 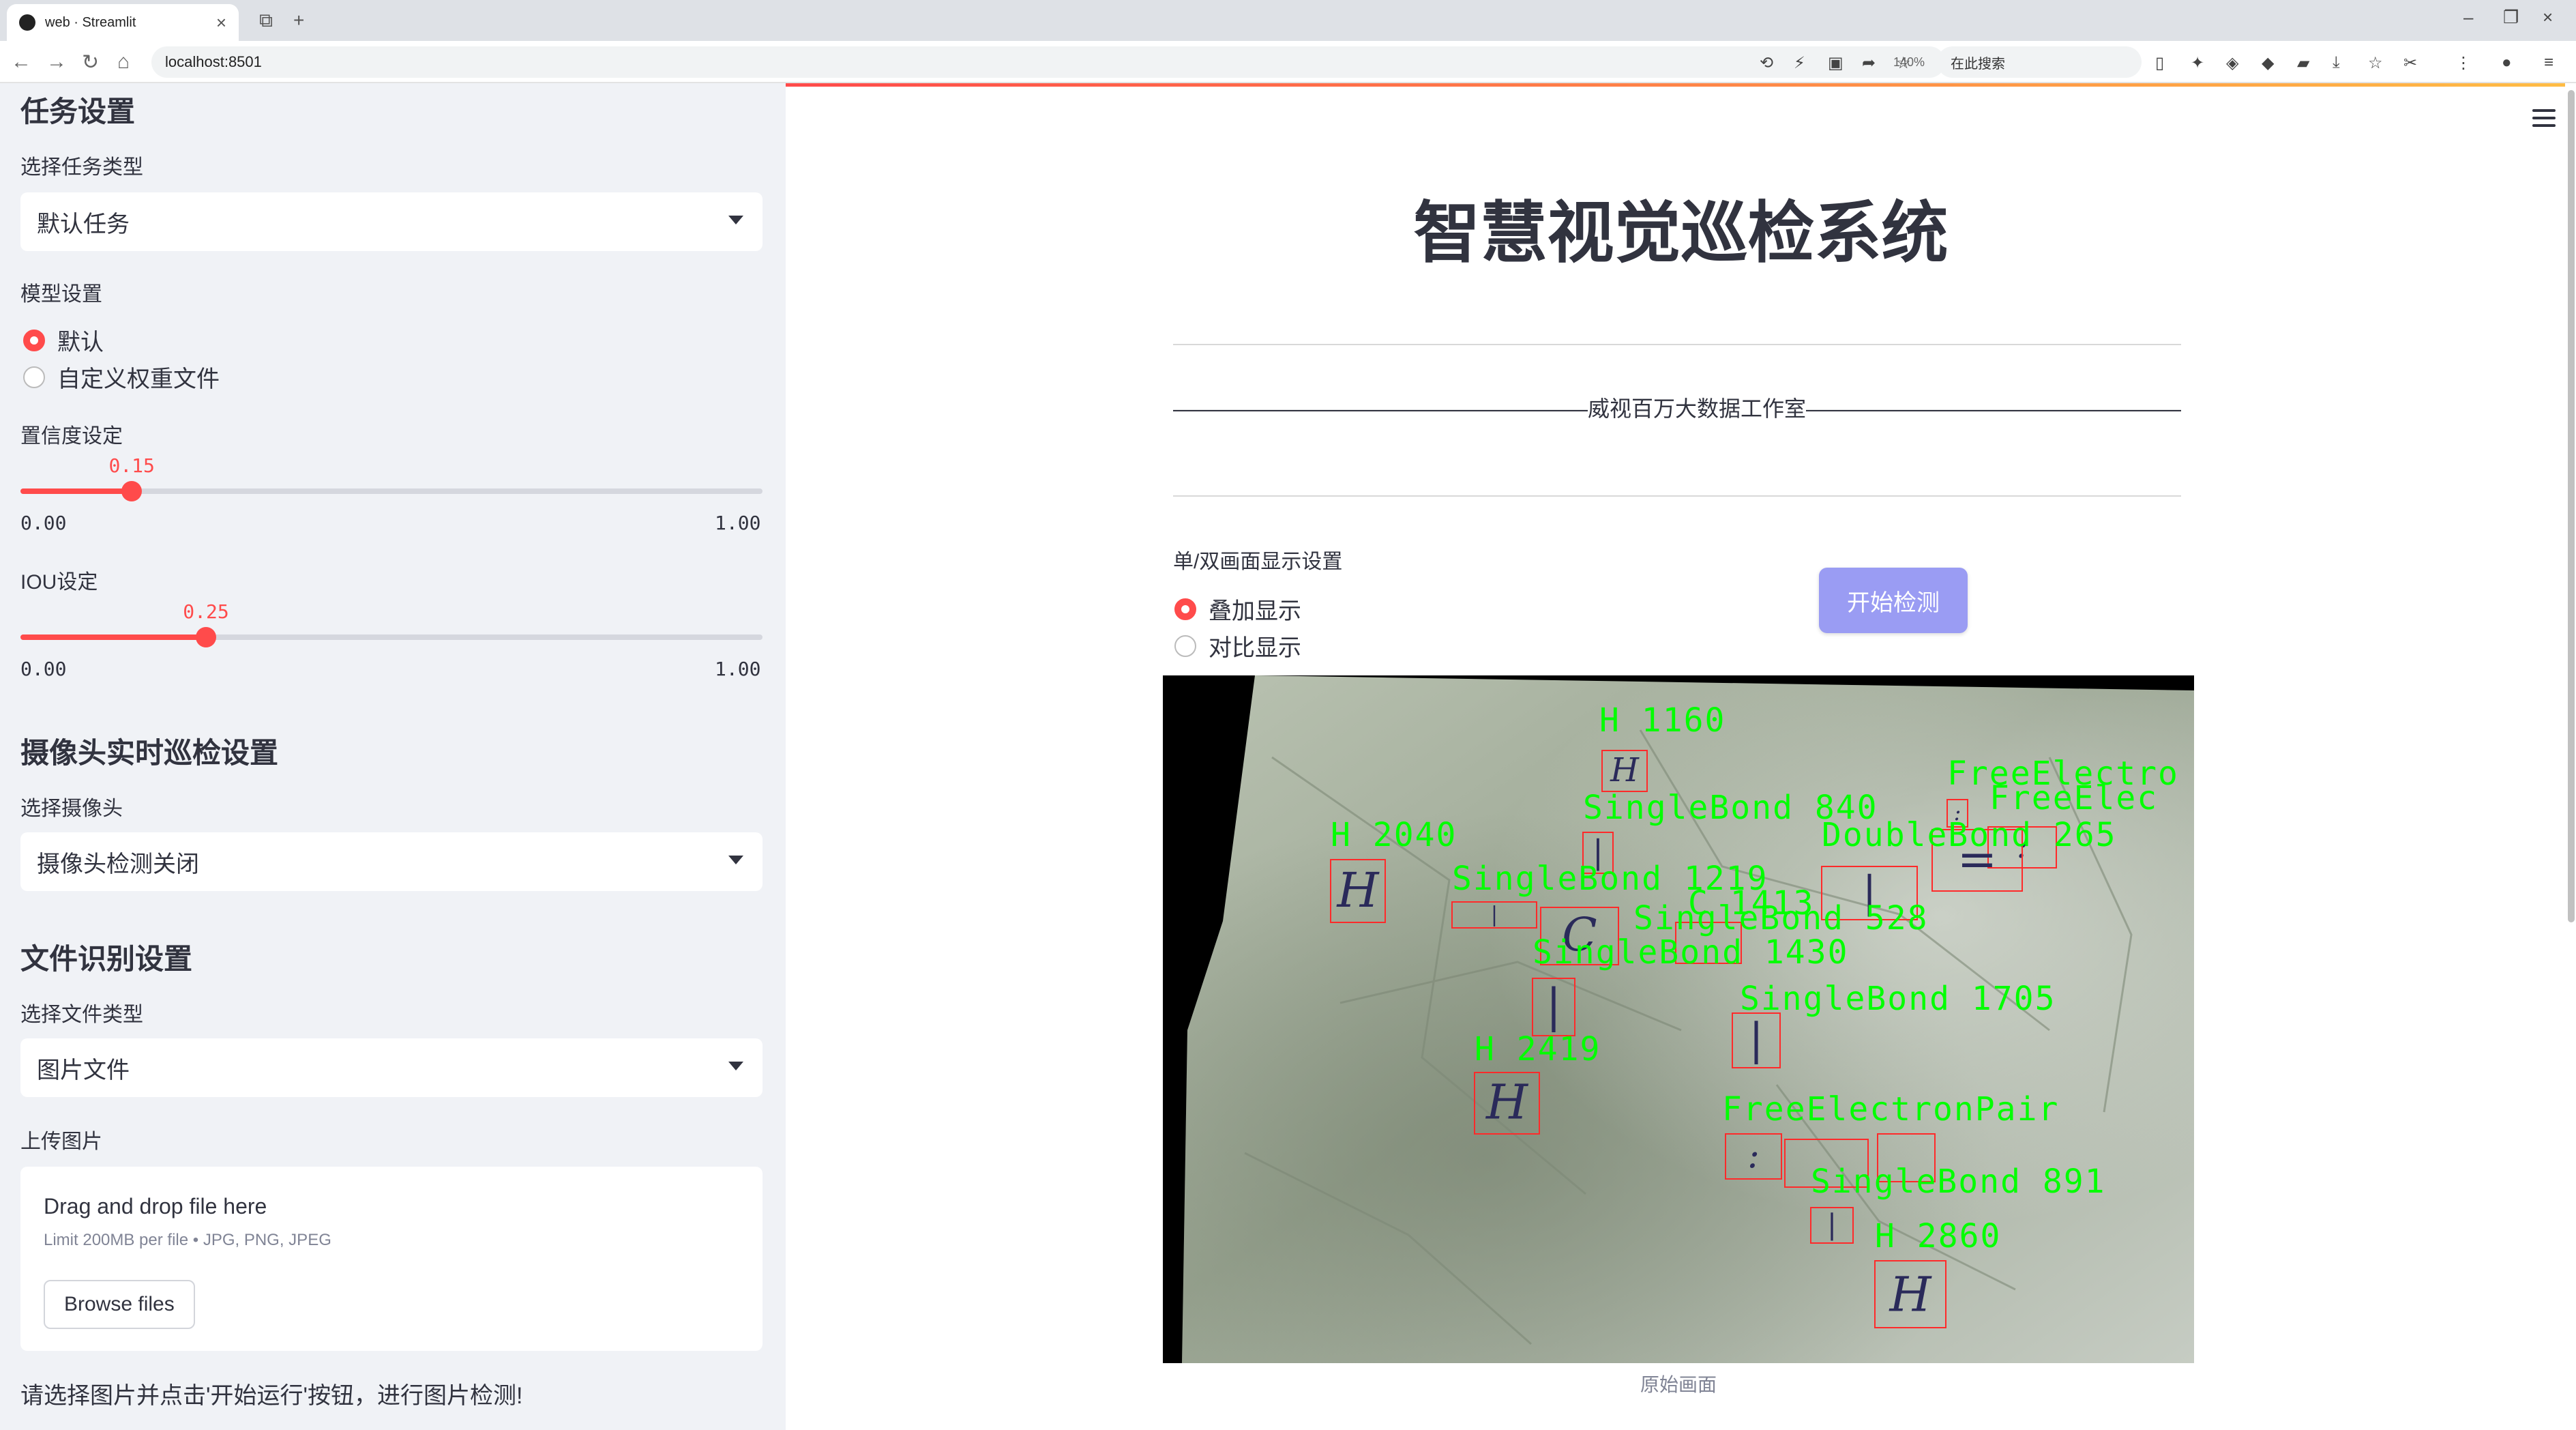 What do you see at coordinates (1799, 63) in the screenshot?
I see `lightning-icon: ⚡` at bounding box center [1799, 63].